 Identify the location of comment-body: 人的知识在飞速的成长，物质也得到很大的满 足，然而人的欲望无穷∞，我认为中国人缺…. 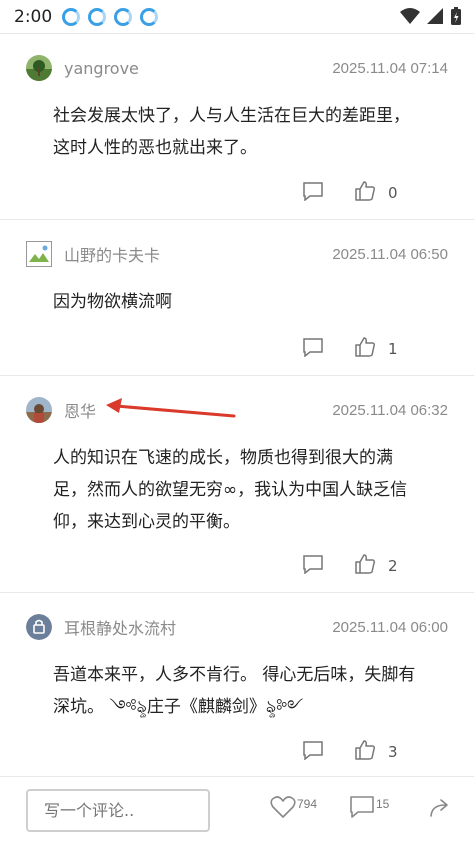
(249, 490).